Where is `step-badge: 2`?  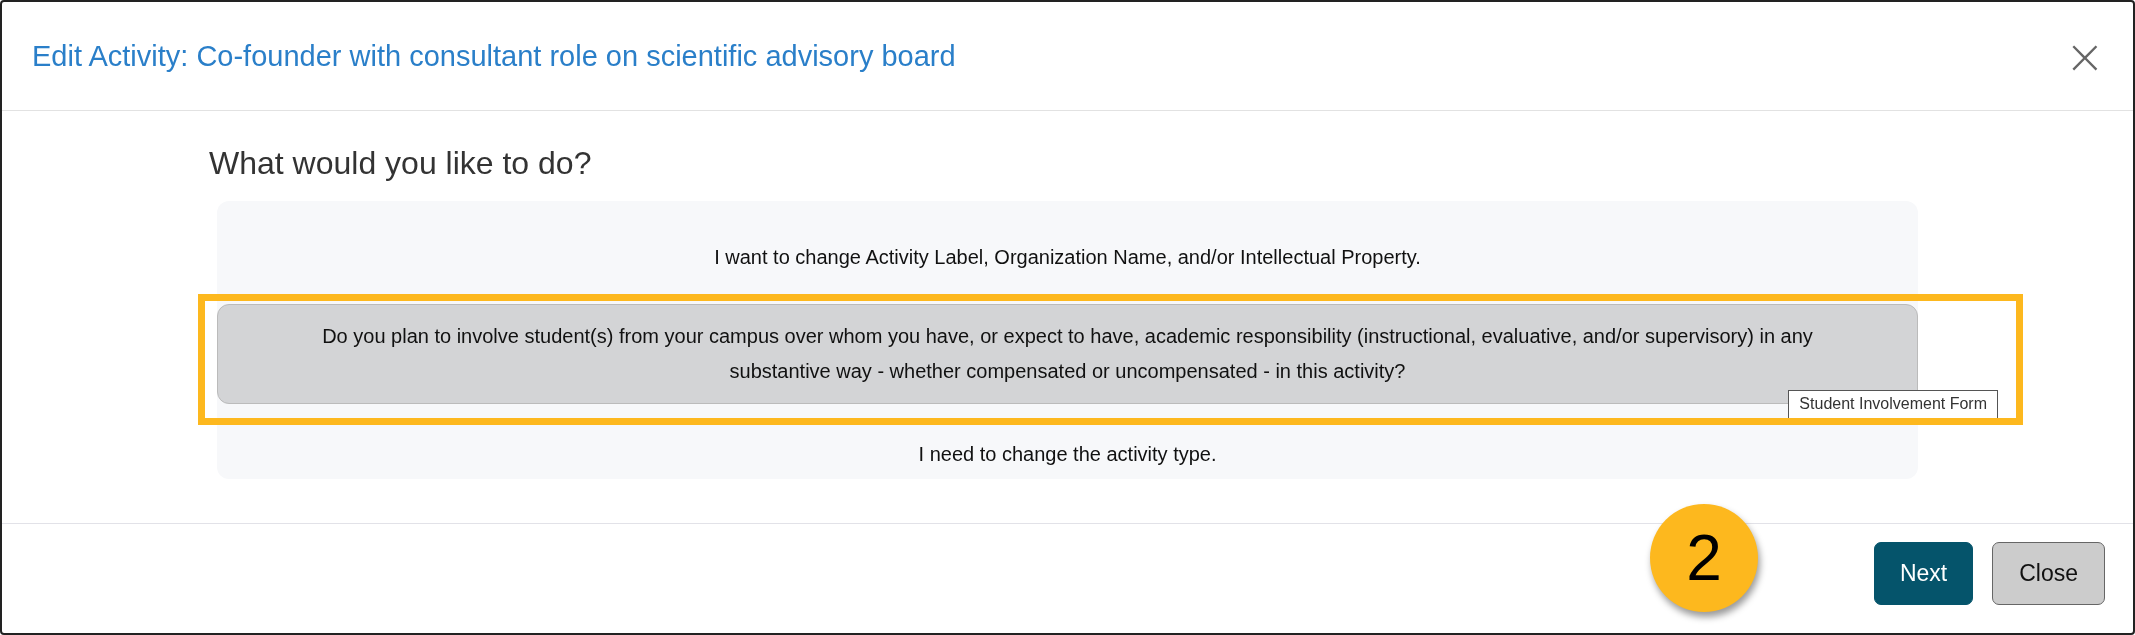 step-badge: 2 is located at coordinates (1704, 558).